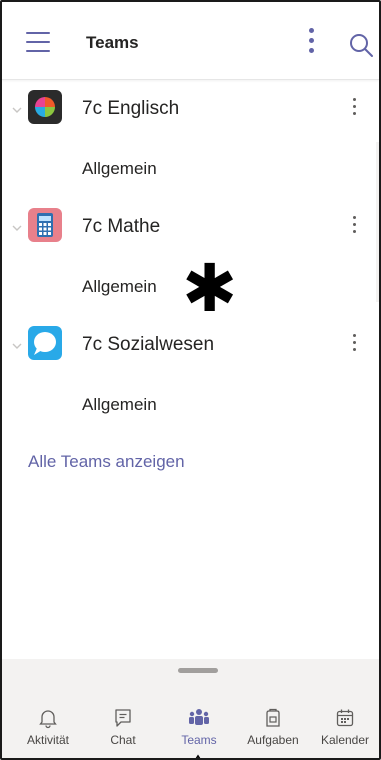  I want to click on nav-label: Teams, so click(199, 740).